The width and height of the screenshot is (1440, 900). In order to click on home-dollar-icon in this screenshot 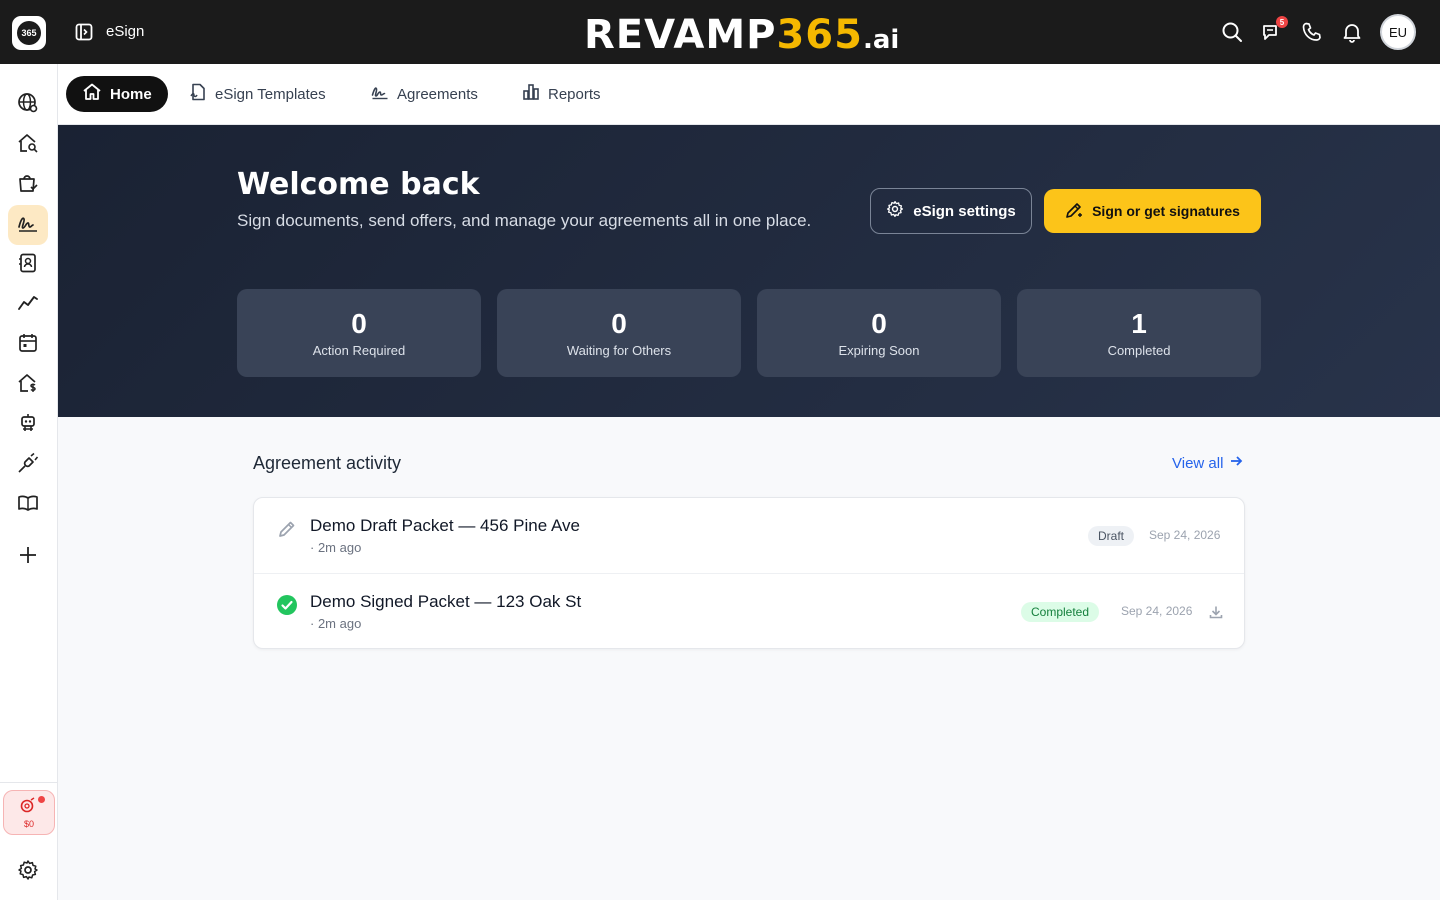, I will do `click(28, 385)`.